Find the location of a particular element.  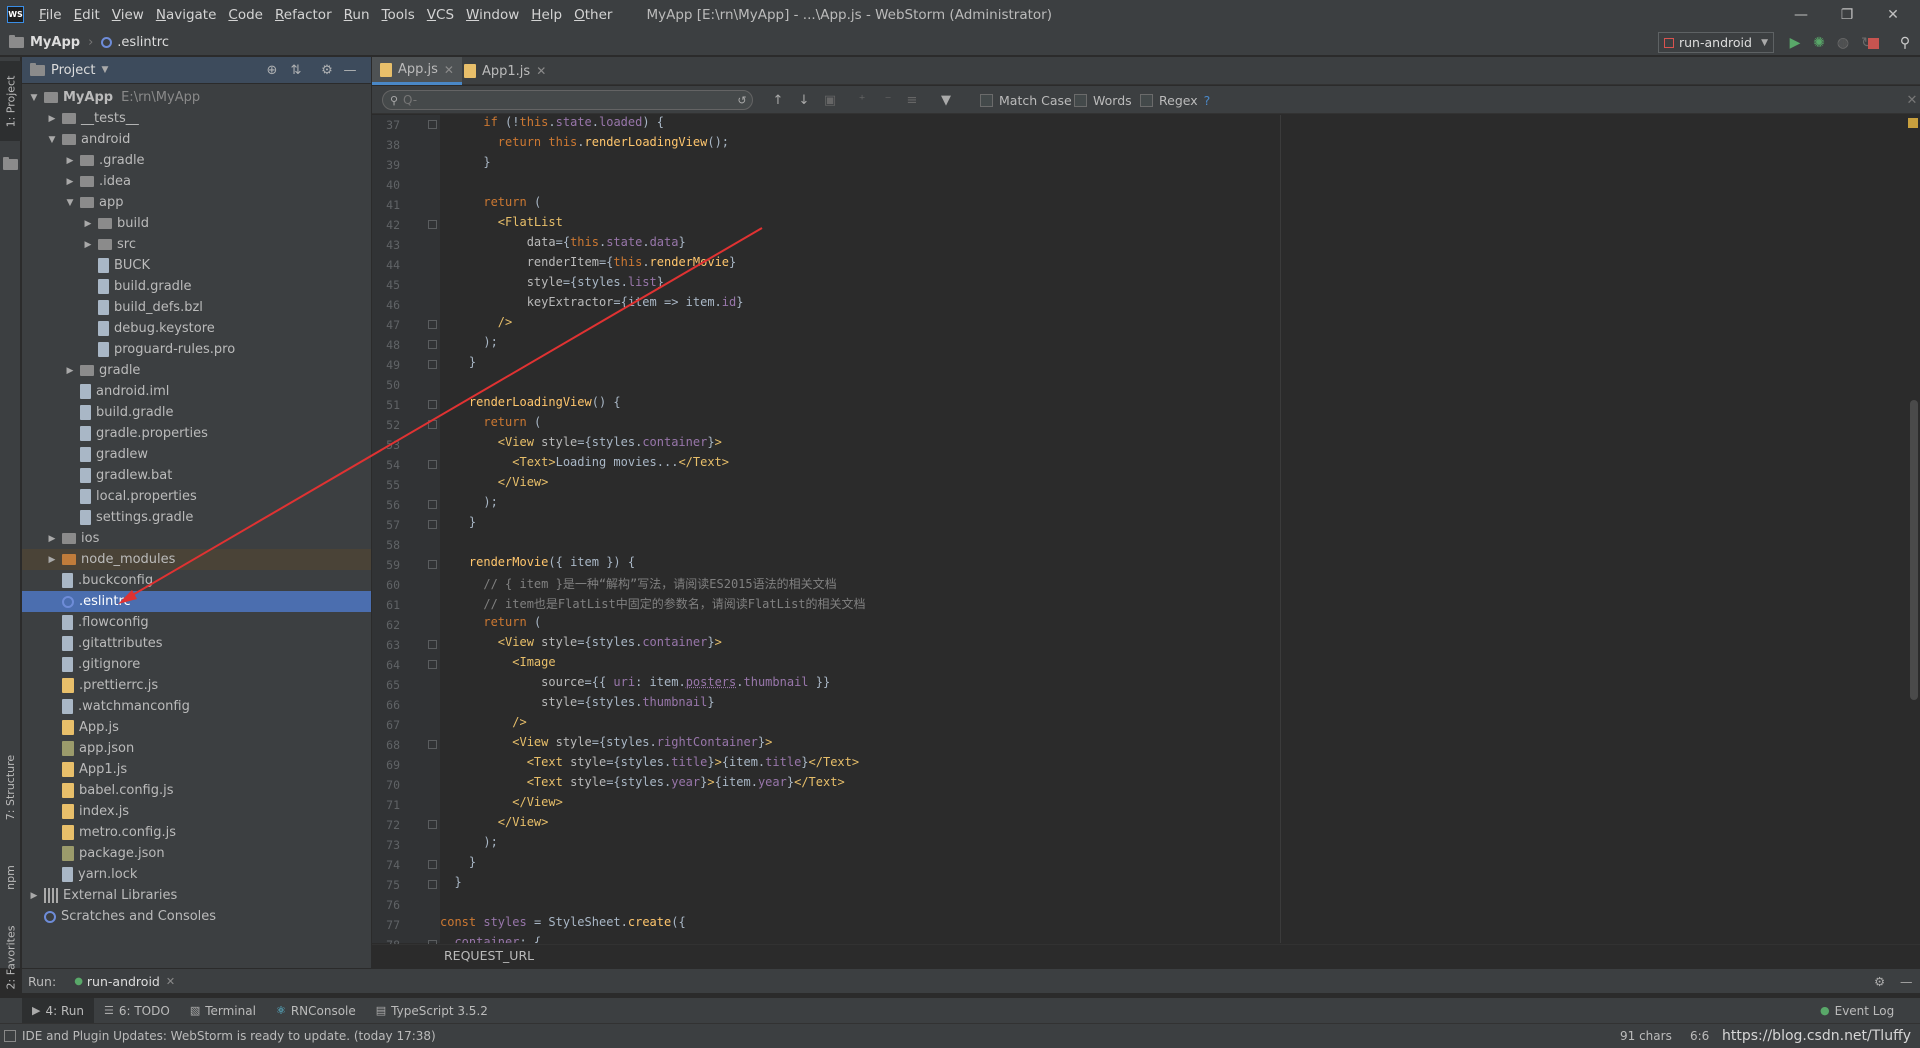

menu-tools: Tools is located at coordinates (398, 15).